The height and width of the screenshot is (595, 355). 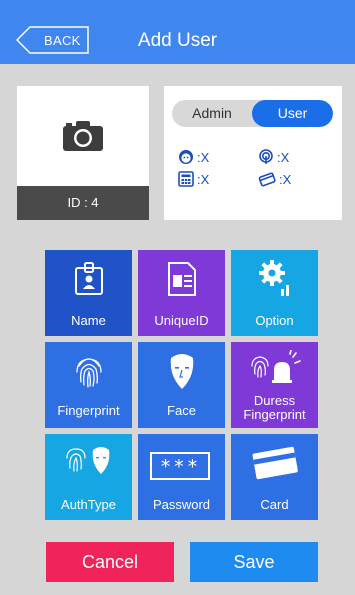 I want to click on card-status: :X, so click(x=274, y=179).